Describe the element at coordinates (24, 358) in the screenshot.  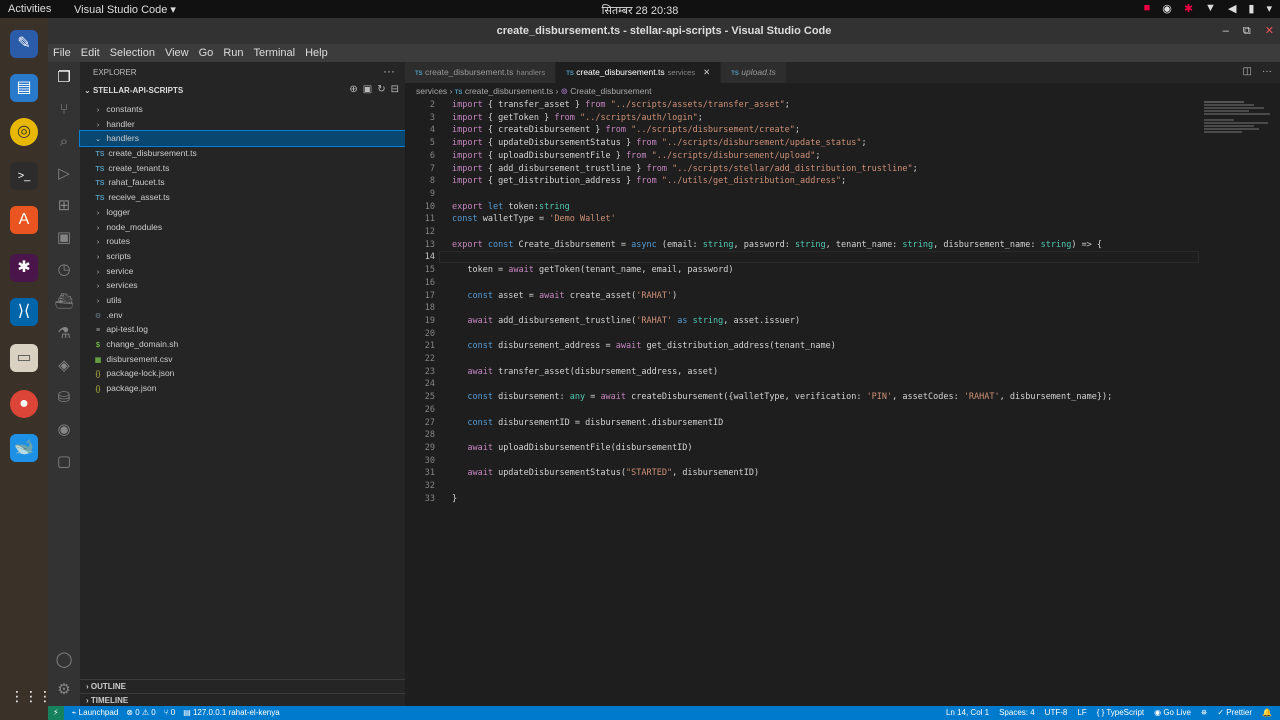
I see `files-icon: ▭` at that location.